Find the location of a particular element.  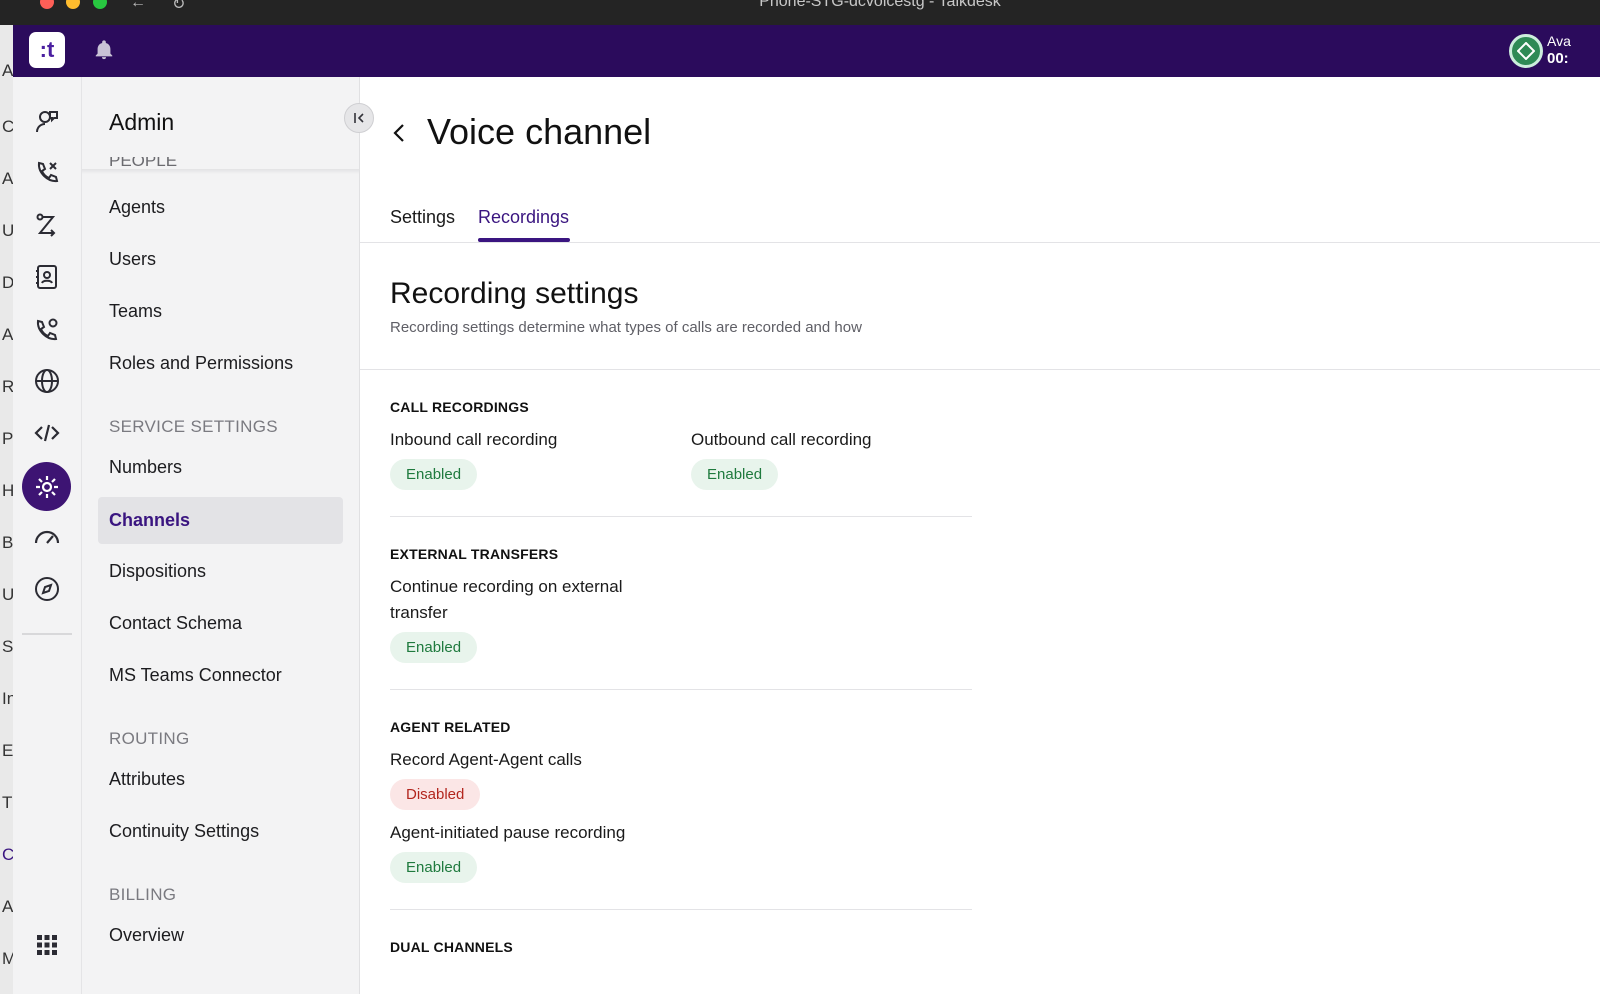

window-titlebar: ← ↻ Phone-STG-dcvoicestg - Talkdesk is located at coordinates (800, 12).